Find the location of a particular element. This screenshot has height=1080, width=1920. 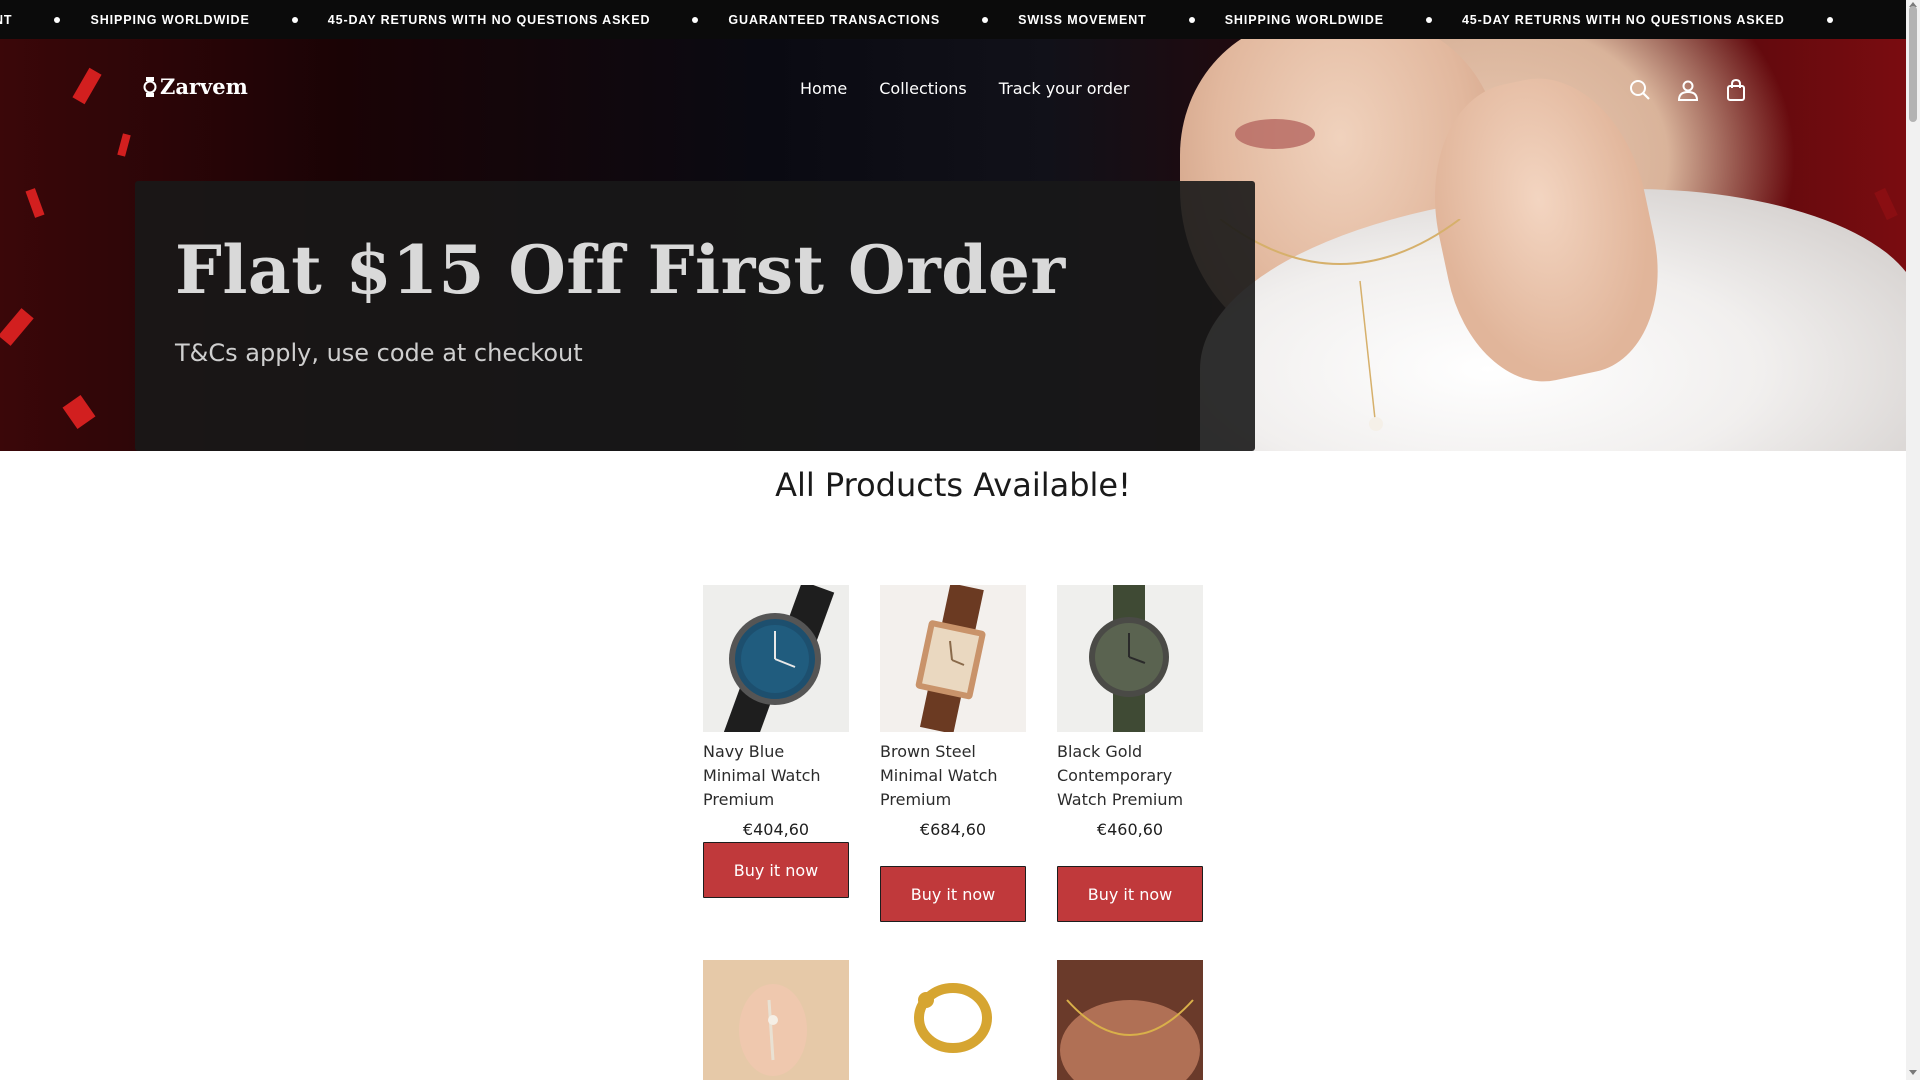

scrollbar-thumb is located at coordinates (1913, 64).